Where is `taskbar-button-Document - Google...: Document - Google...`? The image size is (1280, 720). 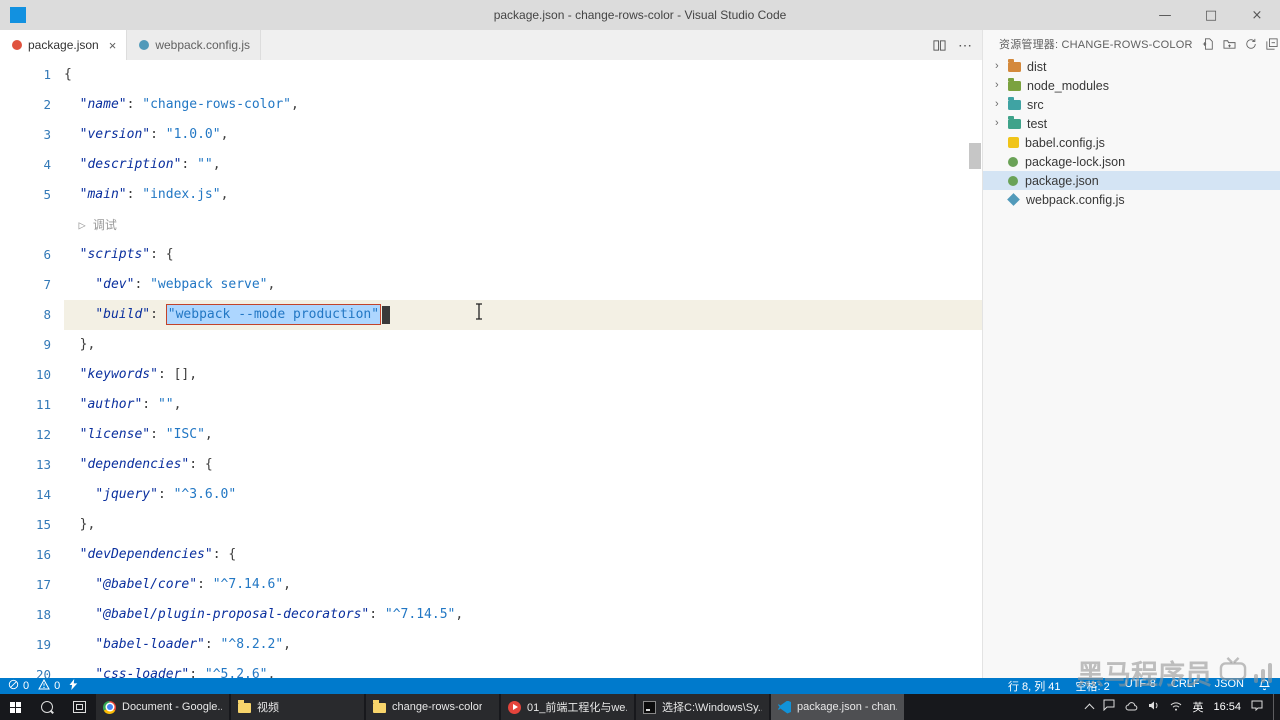 taskbar-button-Document - Google...: Document - Google... is located at coordinates (162, 707).